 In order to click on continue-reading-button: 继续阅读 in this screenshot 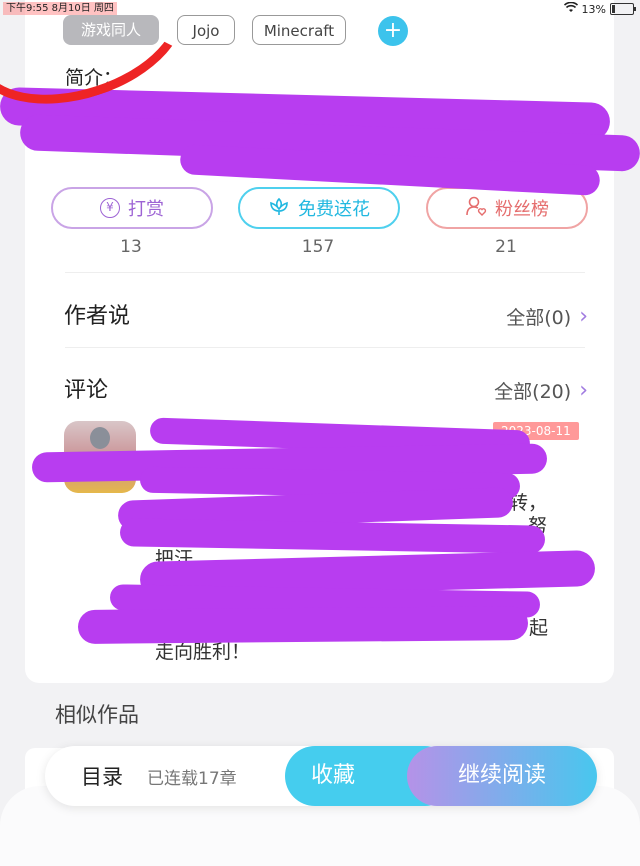, I will do `click(502, 776)`.